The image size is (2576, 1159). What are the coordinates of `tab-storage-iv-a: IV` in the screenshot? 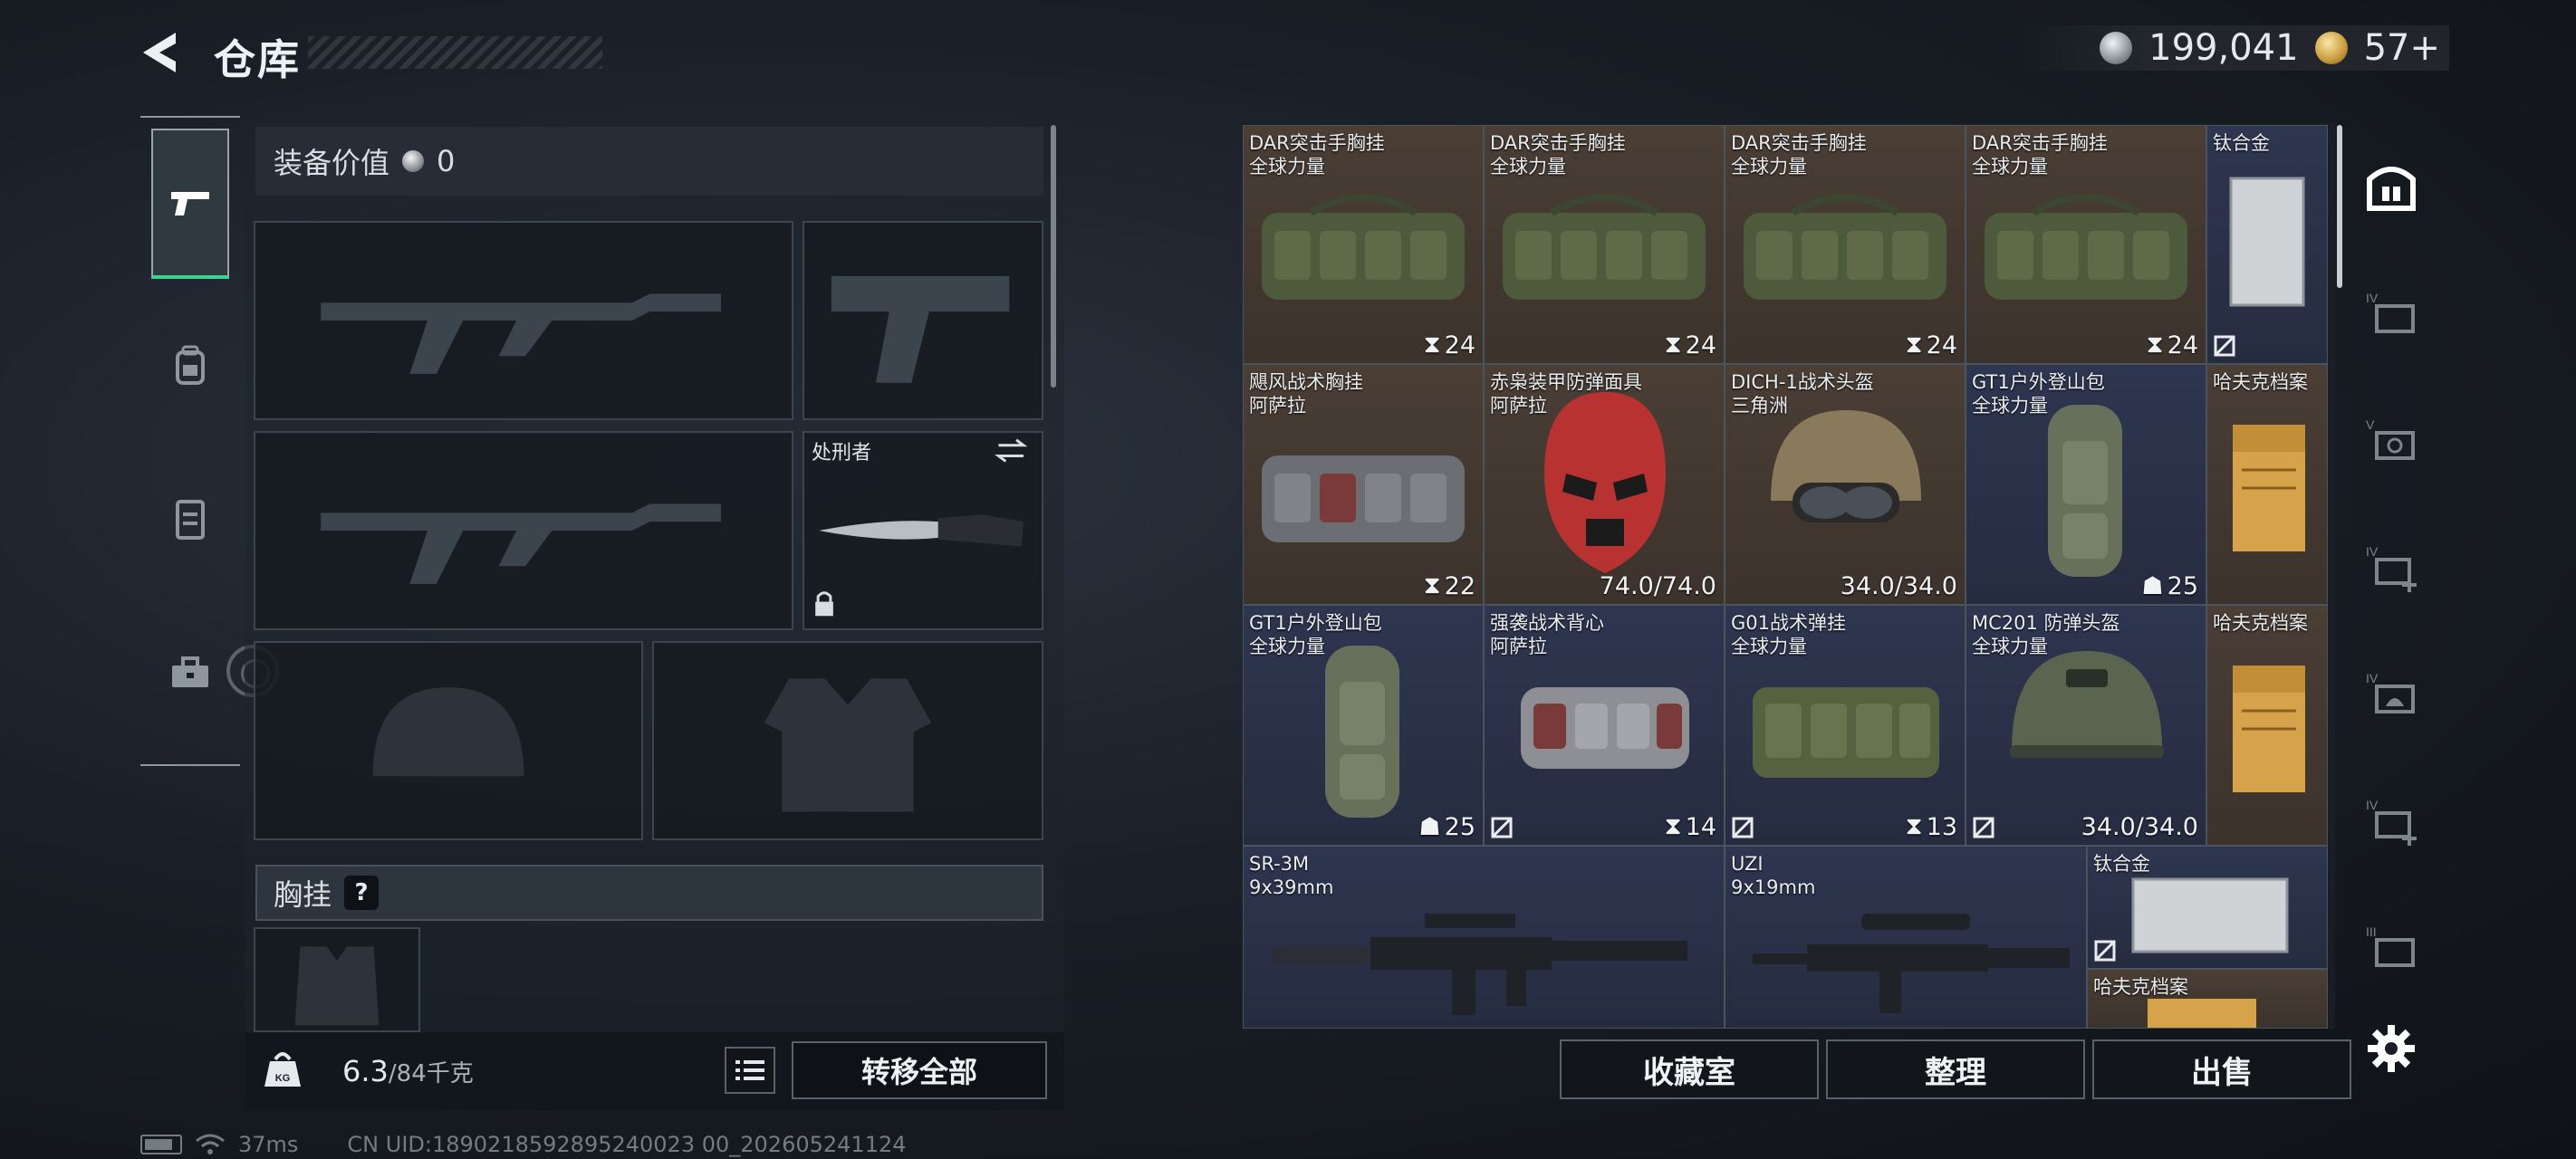 It's located at (2391, 313).